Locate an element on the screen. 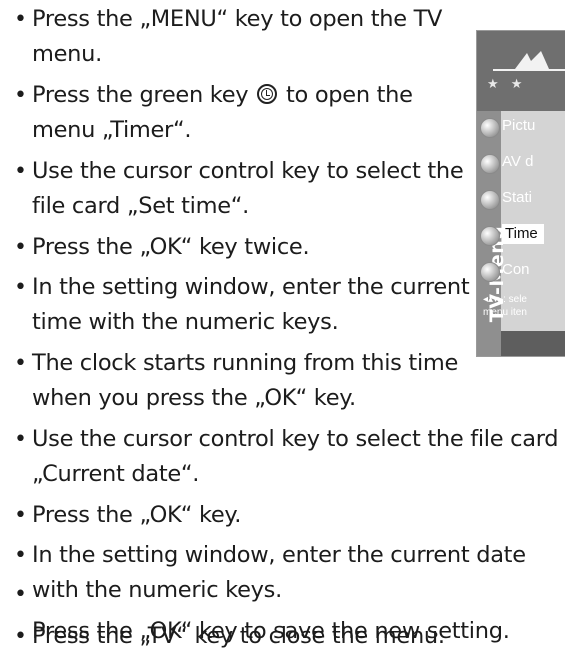 This screenshot has width=565, height=657. step-text: file card „Set time“. is located at coordinates (140, 206).